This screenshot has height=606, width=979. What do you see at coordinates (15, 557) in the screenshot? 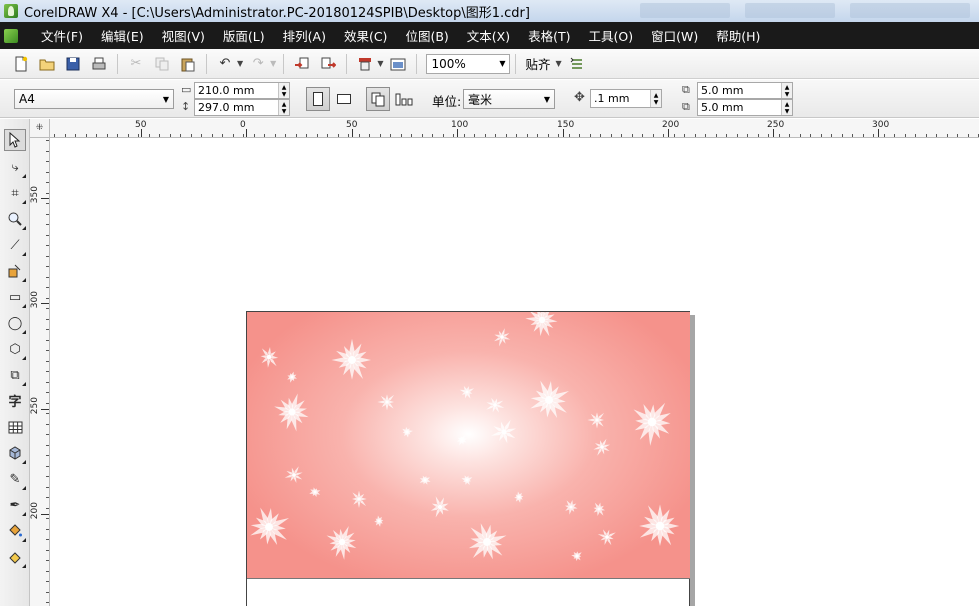
I see `interactive-fill-tool` at bounding box center [15, 557].